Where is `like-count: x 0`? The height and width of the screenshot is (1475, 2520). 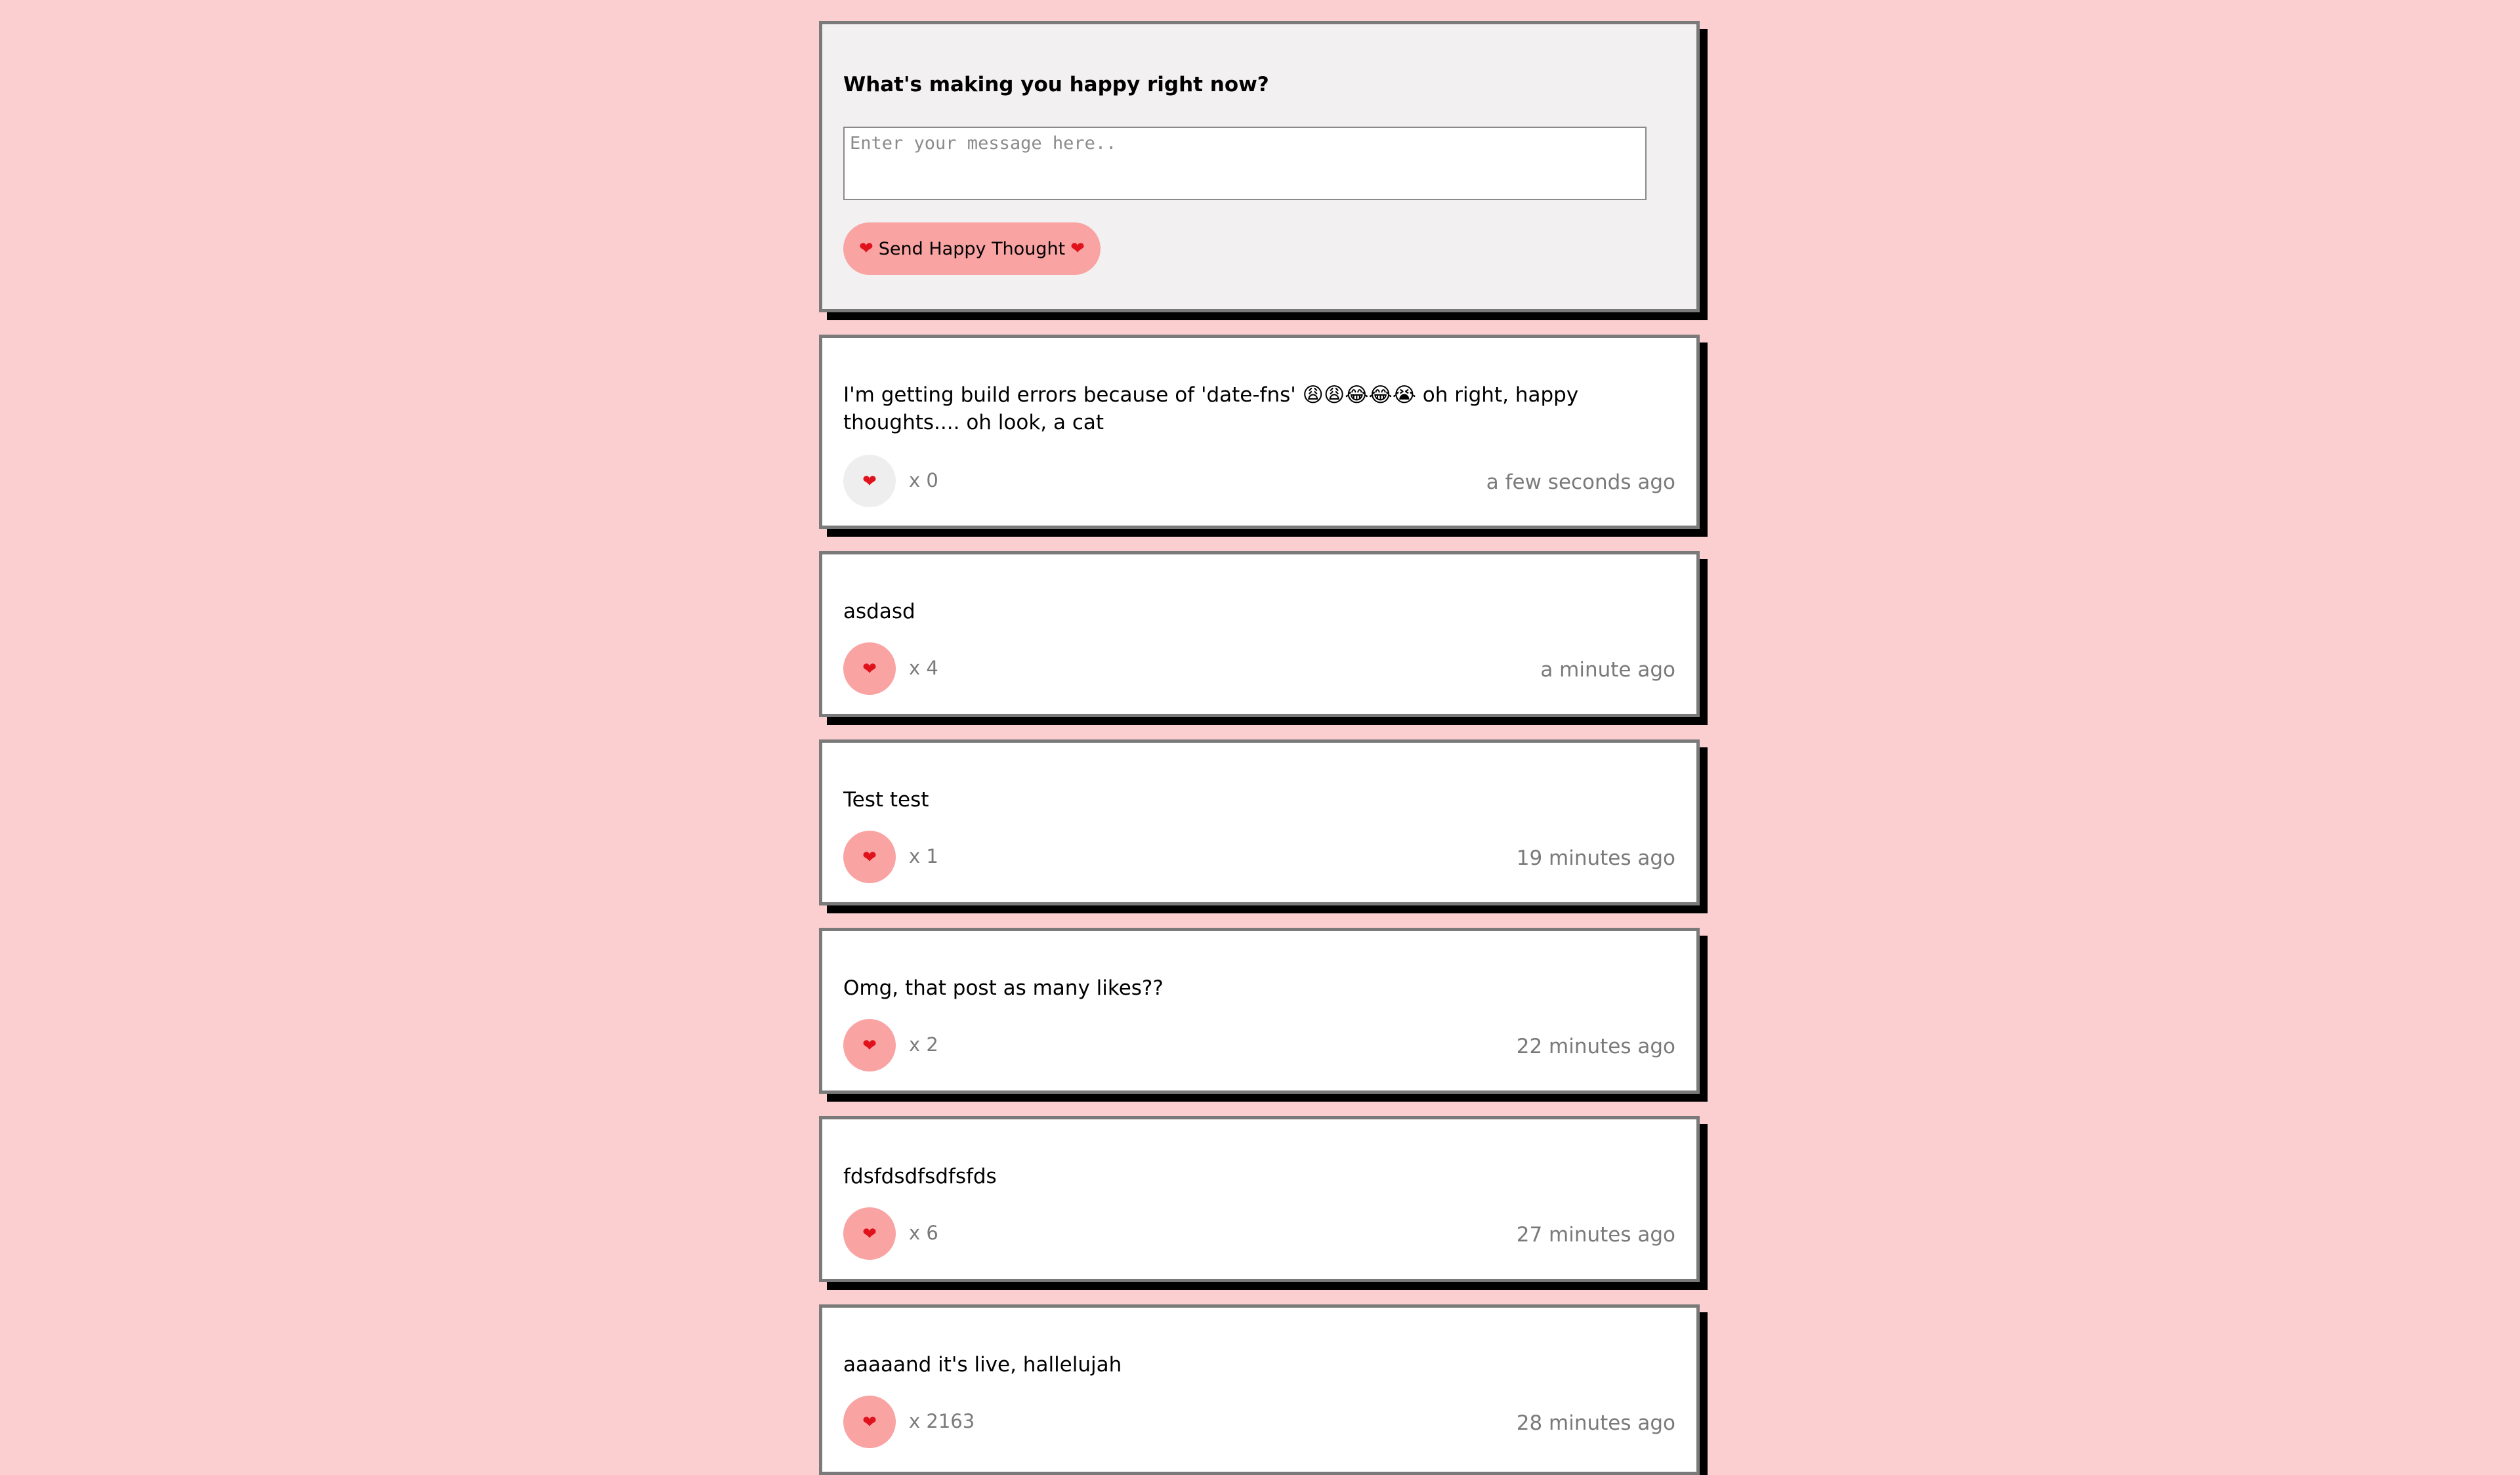 like-count: x 0 is located at coordinates (923, 480).